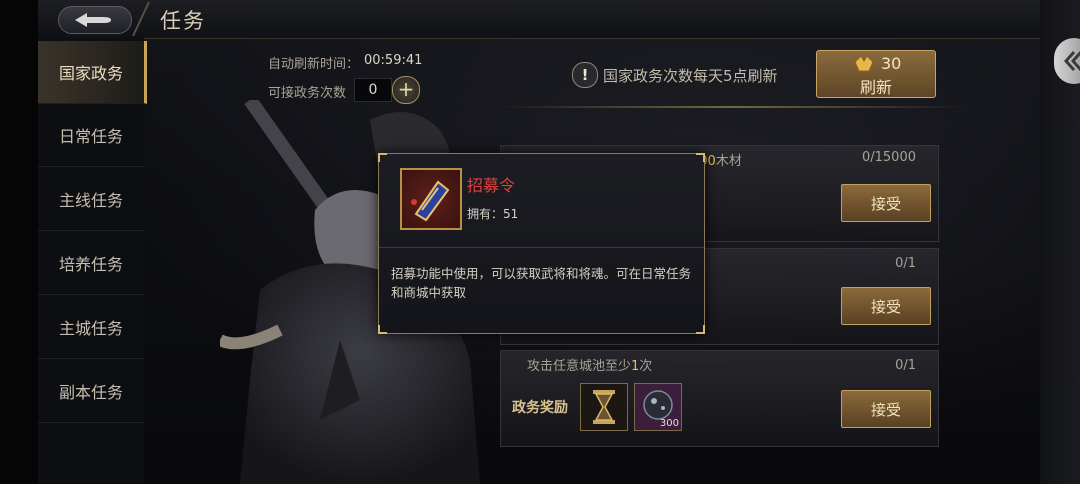  What do you see at coordinates (493, 214) in the screenshot?
I see `item-owned: 拥有：51` at bounding box center [493, 214].